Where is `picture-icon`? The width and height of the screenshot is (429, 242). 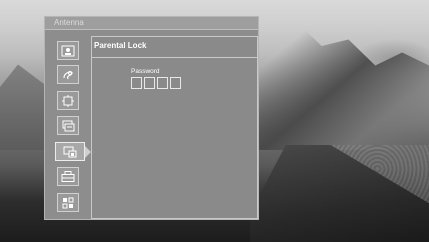 picture-icon is located at coordinates (68, 50).